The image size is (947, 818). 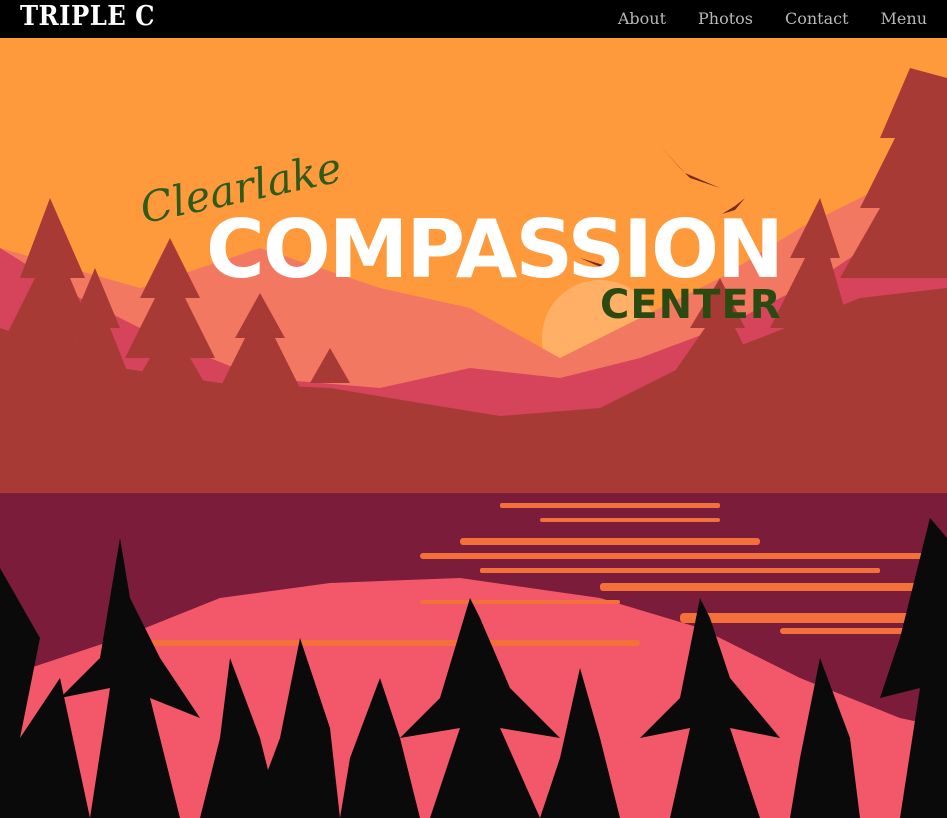 What do you see at coordinates (725, 18) in the screenshot?
I see `nav-link-photos: Photos` at bounding box center [725, 18].